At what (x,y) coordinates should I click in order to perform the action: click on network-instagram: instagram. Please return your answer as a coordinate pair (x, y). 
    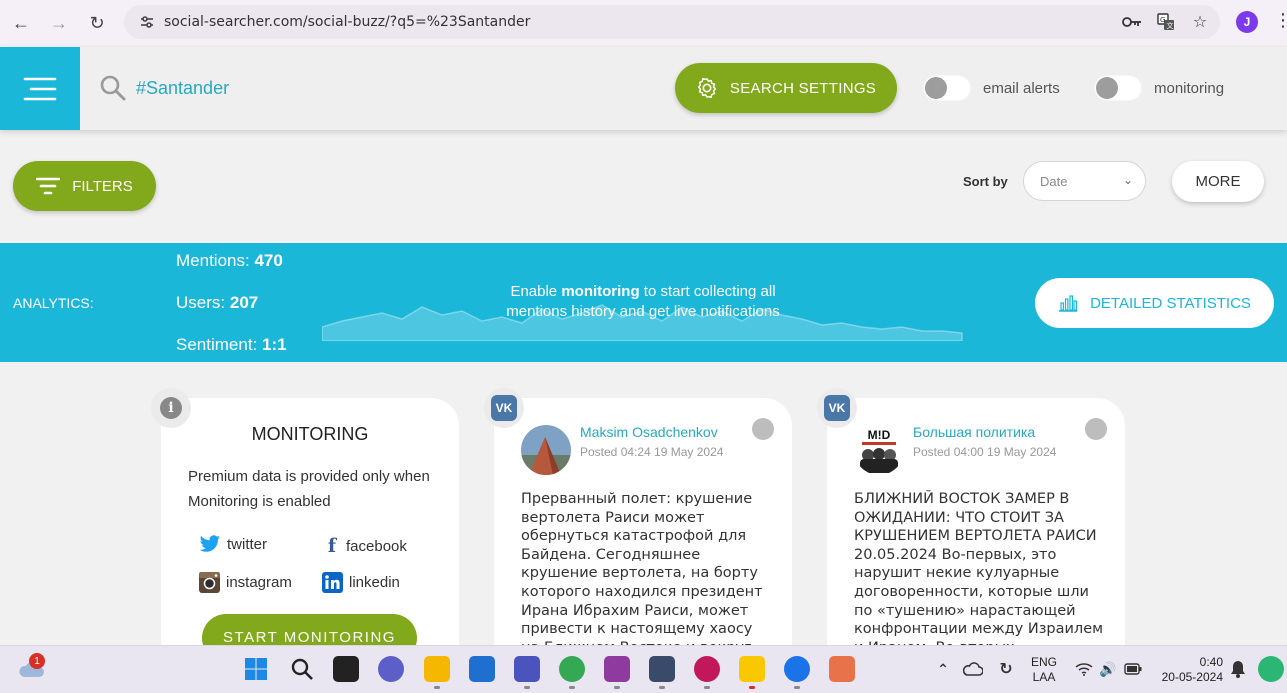
    Looking at the image, I should click on (245, 582).